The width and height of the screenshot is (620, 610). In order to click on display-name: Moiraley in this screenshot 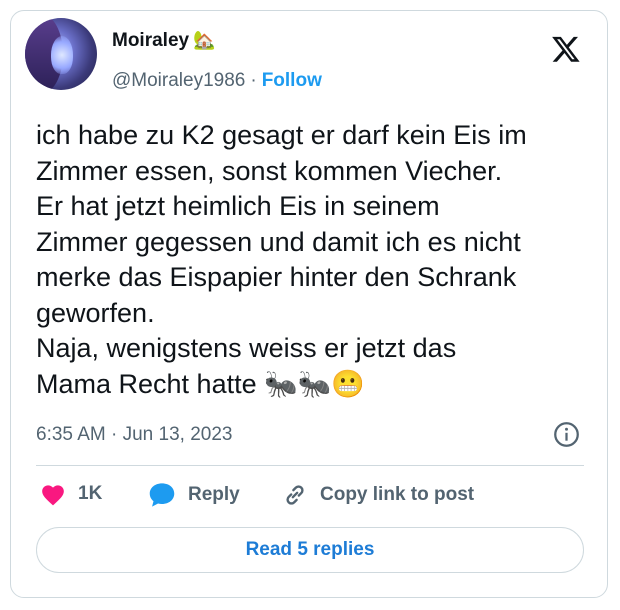, I will do `click(150, 40)`.